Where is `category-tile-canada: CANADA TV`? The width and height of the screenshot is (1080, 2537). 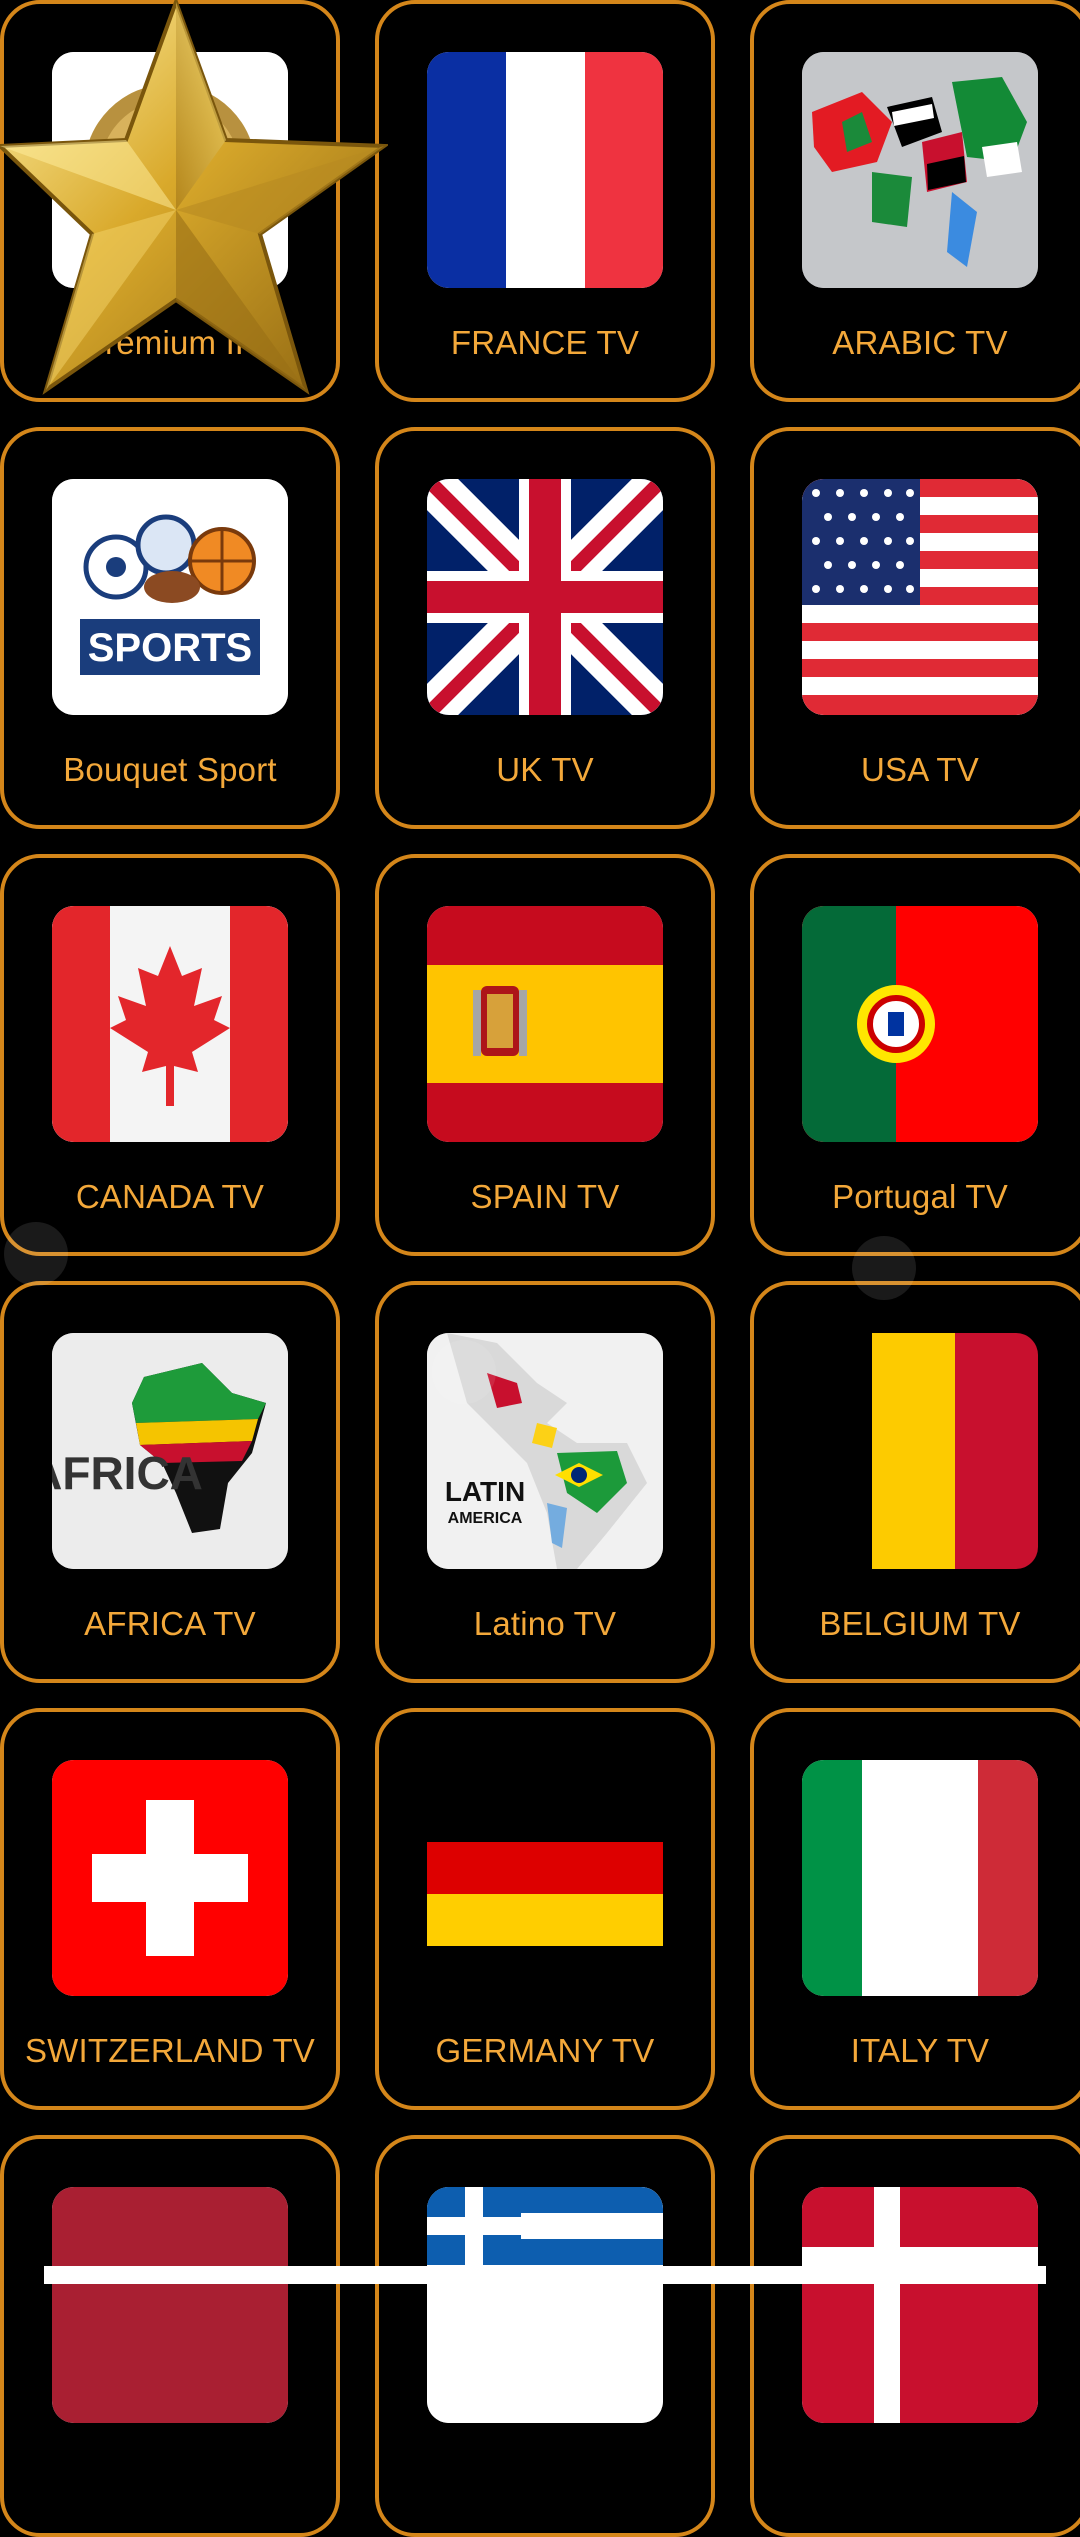
category-tile-canada: CANADA TV is located at coordinates (170, 1055).